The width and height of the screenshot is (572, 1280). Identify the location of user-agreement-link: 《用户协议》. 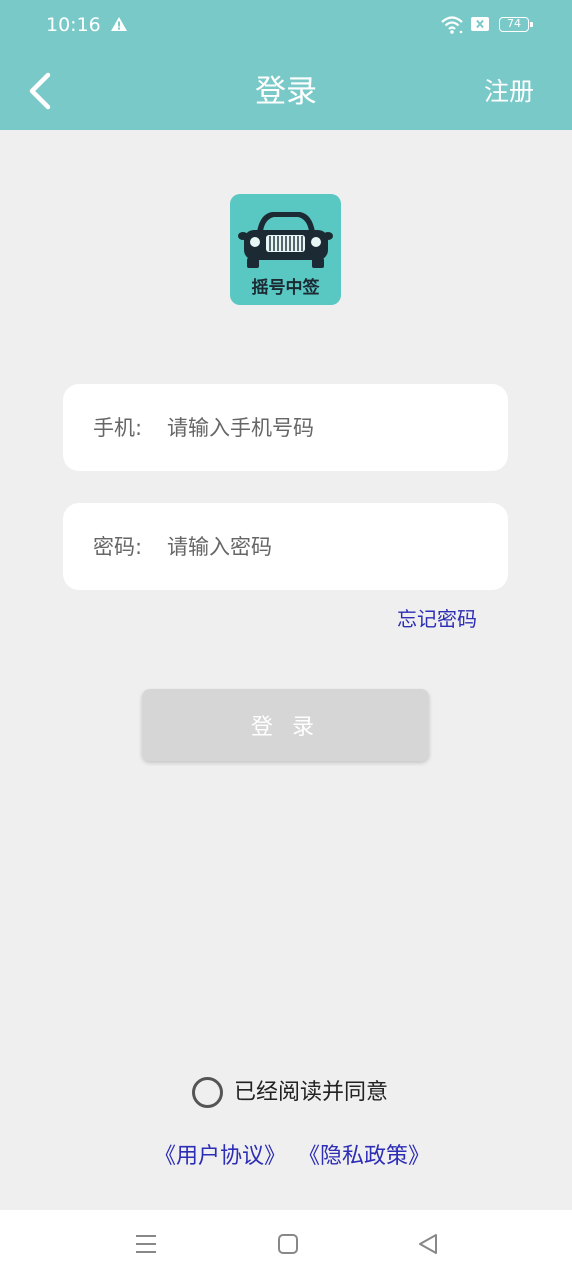
(220, 1157).